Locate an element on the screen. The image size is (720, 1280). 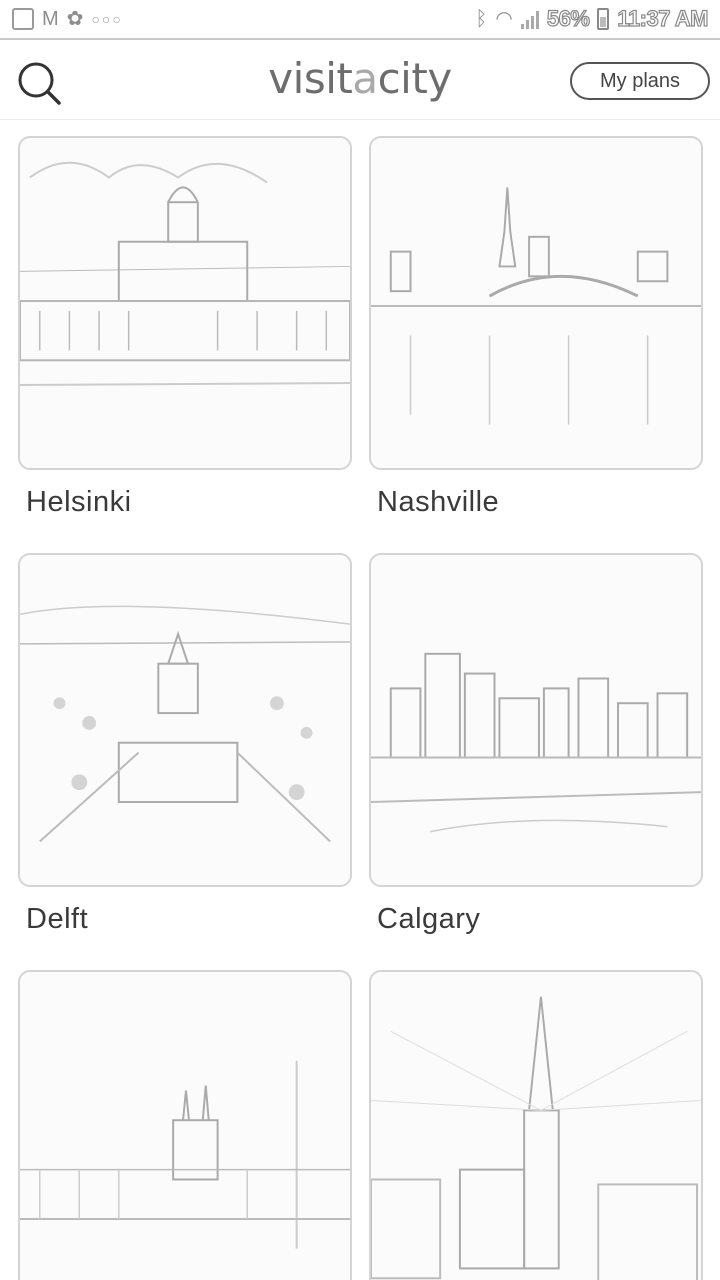
bluetooth-icon: ᛒ is located at coordinates (481, 19).